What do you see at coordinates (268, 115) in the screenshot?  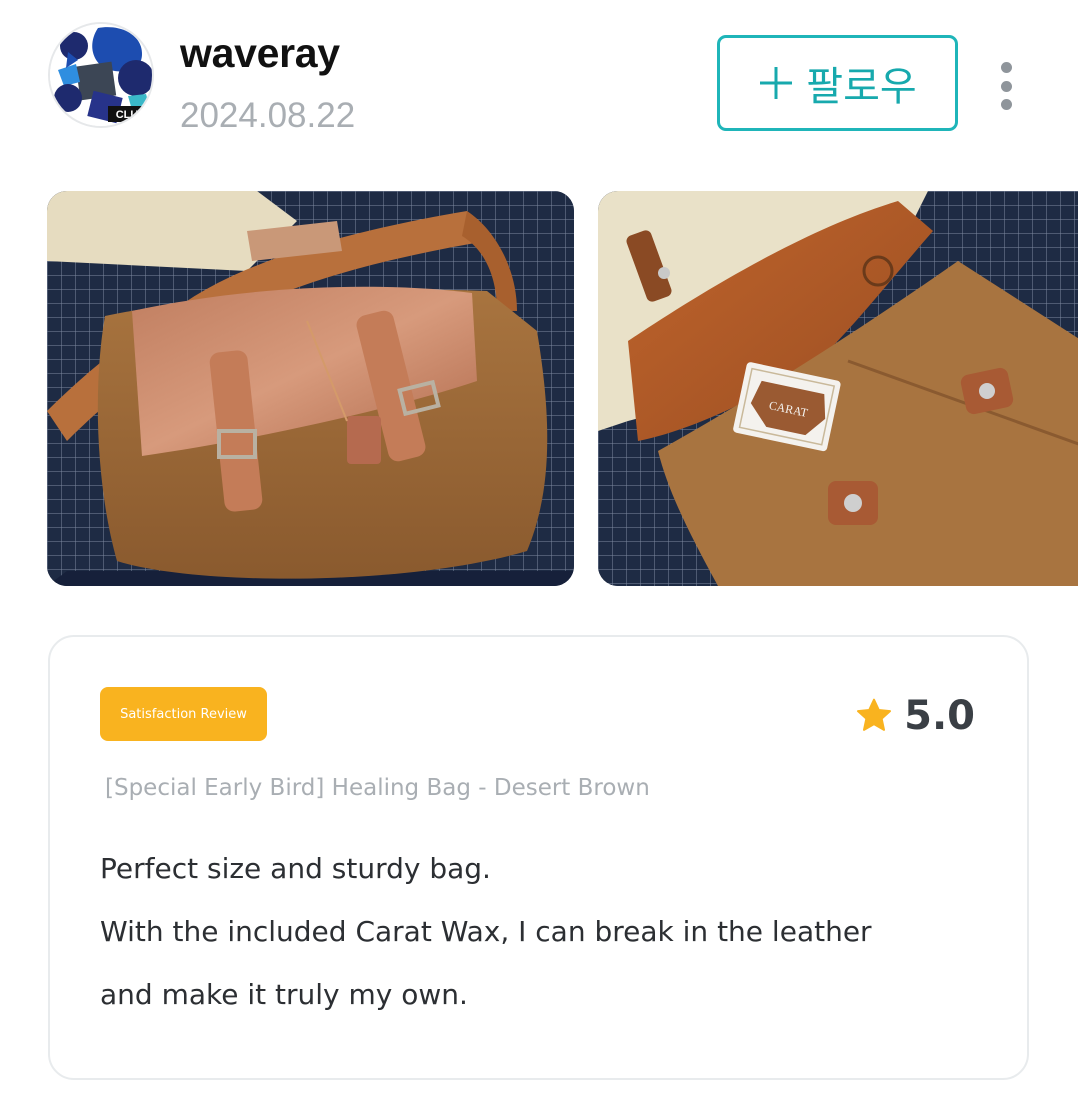 I see `post-date: 2024.08.22` at bounding box center [268, 115].